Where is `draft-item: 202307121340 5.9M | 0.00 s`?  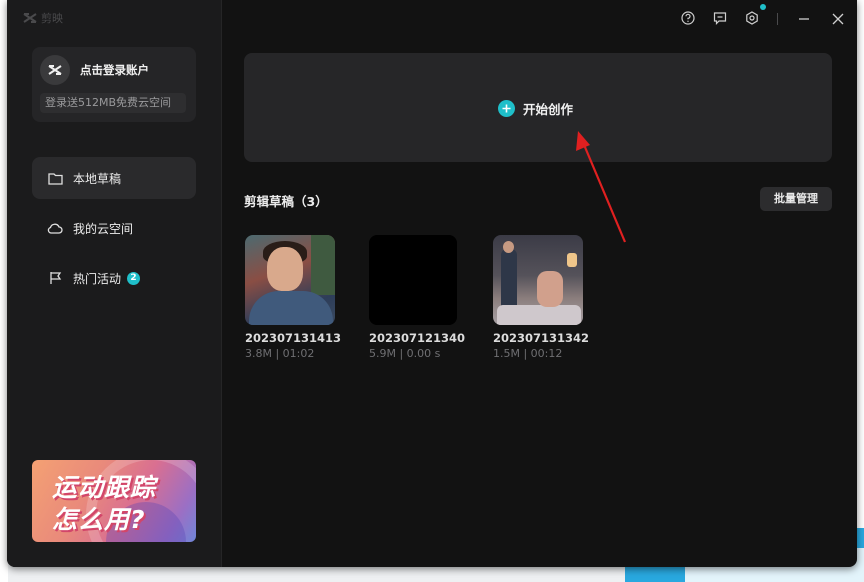
draft-item: 202307121340 5.9M | 0.00 s is located at coordinates (417, 297).